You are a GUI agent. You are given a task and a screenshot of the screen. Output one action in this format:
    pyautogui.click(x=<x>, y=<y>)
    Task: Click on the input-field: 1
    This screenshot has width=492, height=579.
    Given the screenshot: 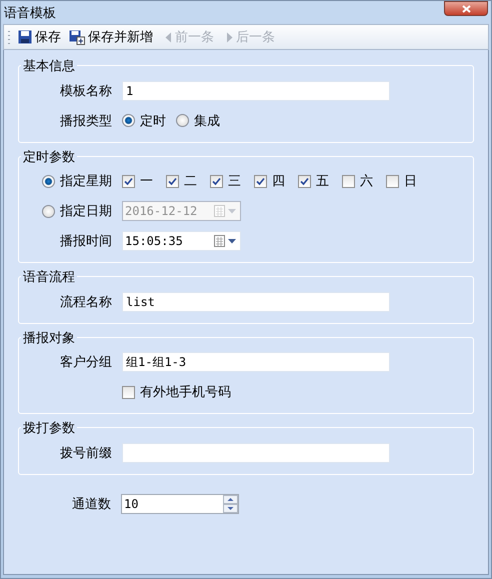 What is the action you would take?
    pyautogui.click(x=256, y=90)
    